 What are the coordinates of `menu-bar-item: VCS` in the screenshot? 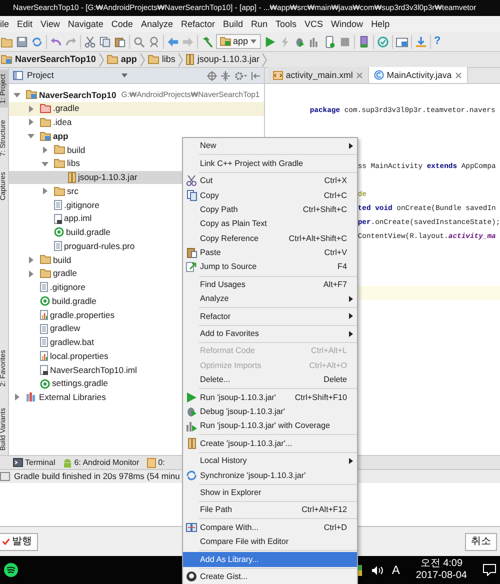 It's located at (314, 24).